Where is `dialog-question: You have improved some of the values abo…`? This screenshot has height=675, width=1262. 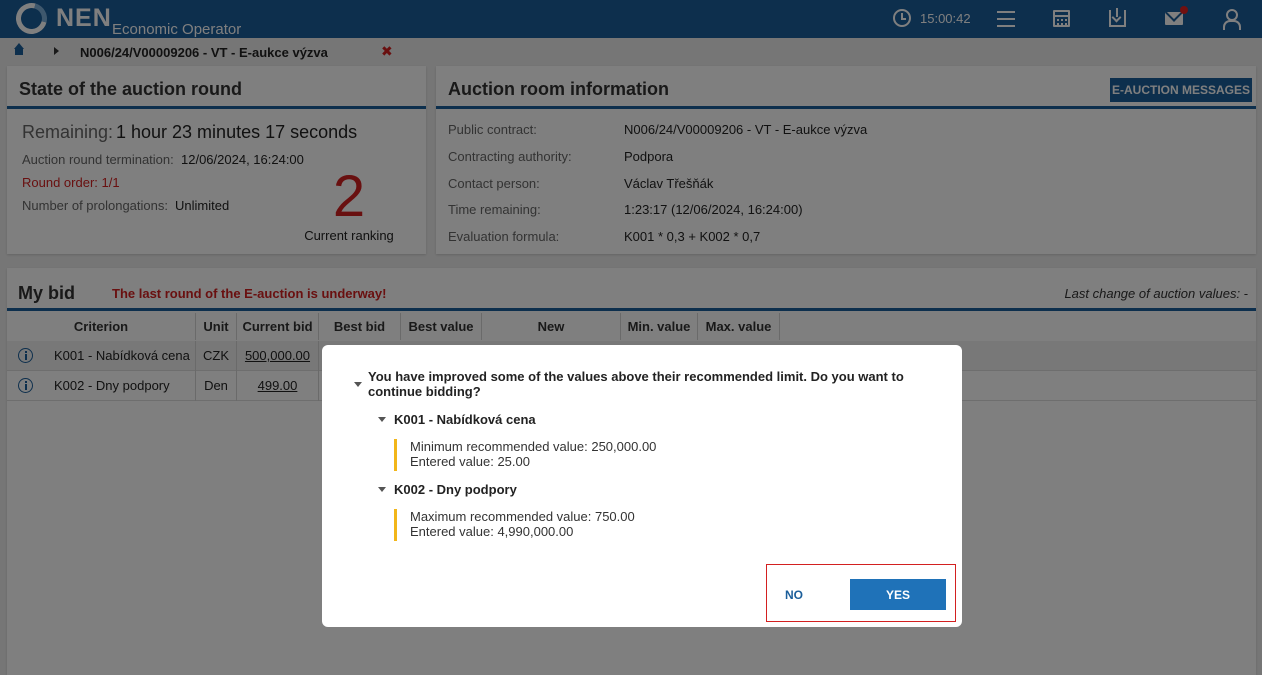
dialog-question: You have improved some of the values abo… is located at coordinates (636, 384).